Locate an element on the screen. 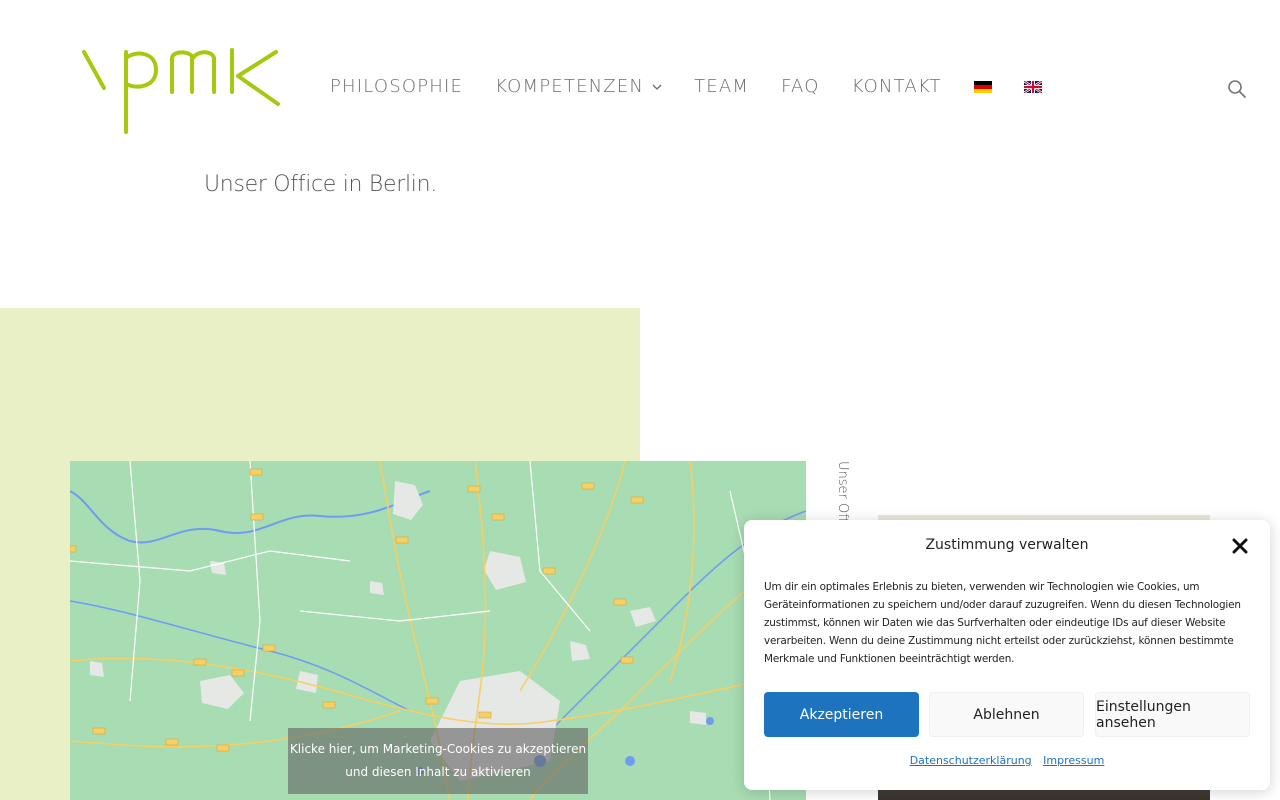 Image resolution: width=1280 pixels, height=800 pixels. nav-item-kompetenzen: KOMPETENZEN is located at coordinates (578, 86).